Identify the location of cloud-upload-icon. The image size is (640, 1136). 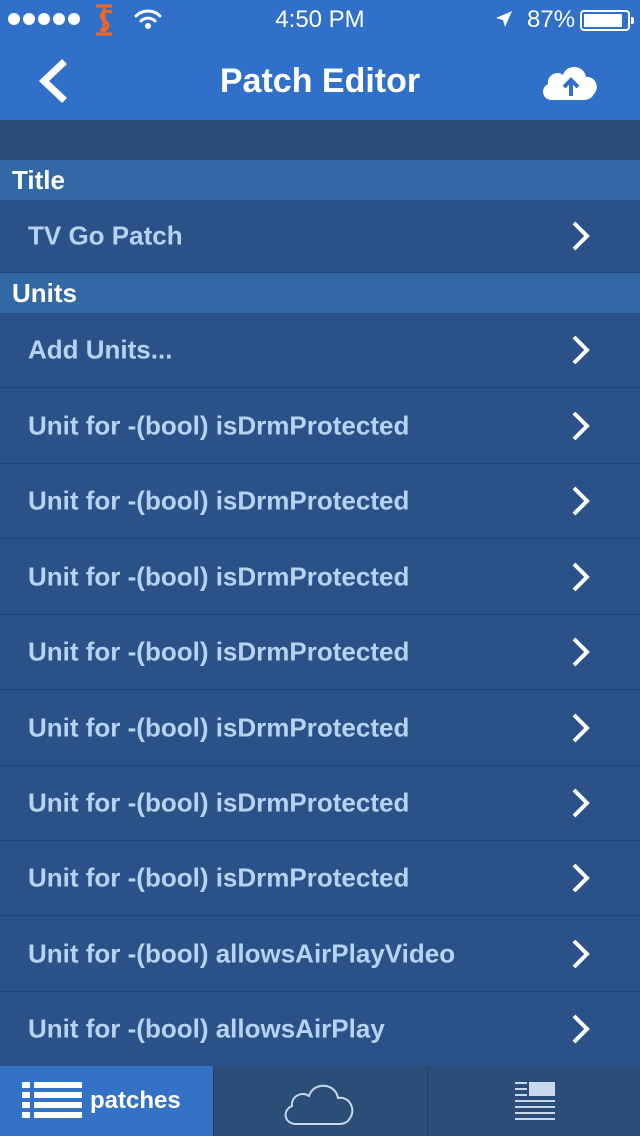
(570, 83).